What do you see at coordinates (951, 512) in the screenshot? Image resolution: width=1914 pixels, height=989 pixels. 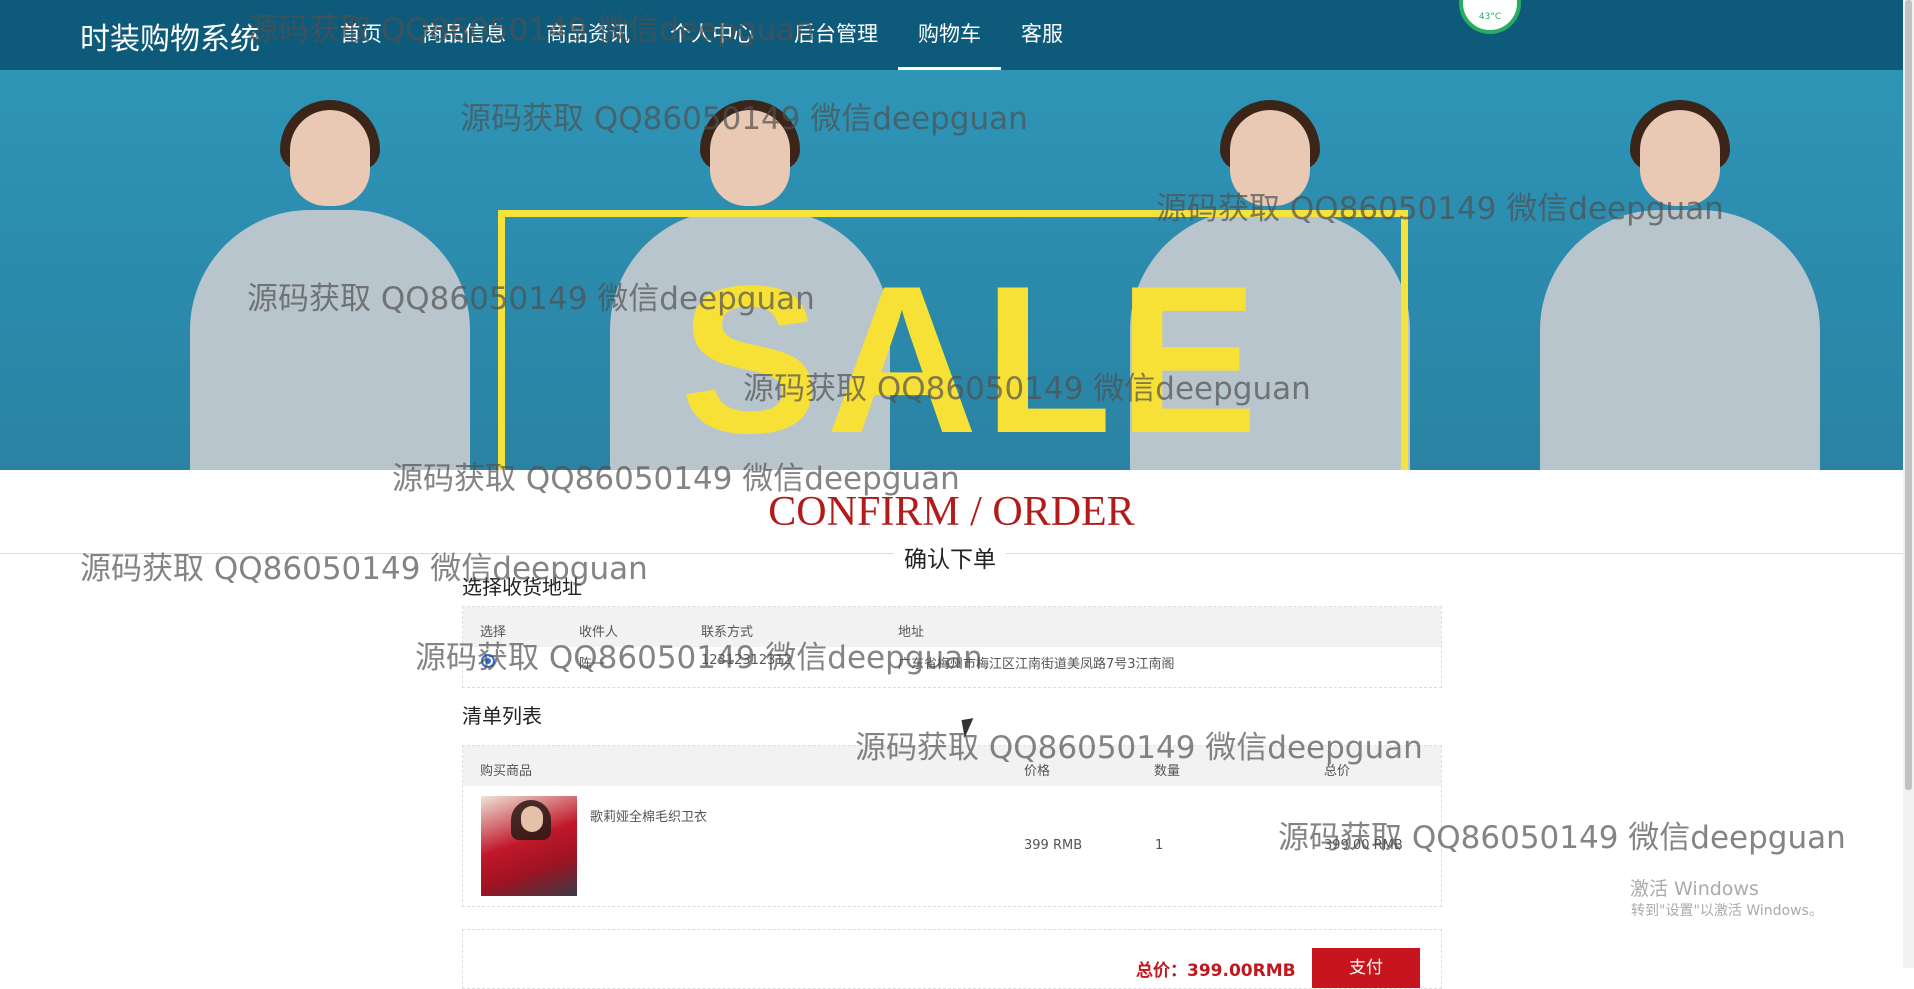 I see `page-title: CONFIRM / ORDER` at bounding box center [951, 512].